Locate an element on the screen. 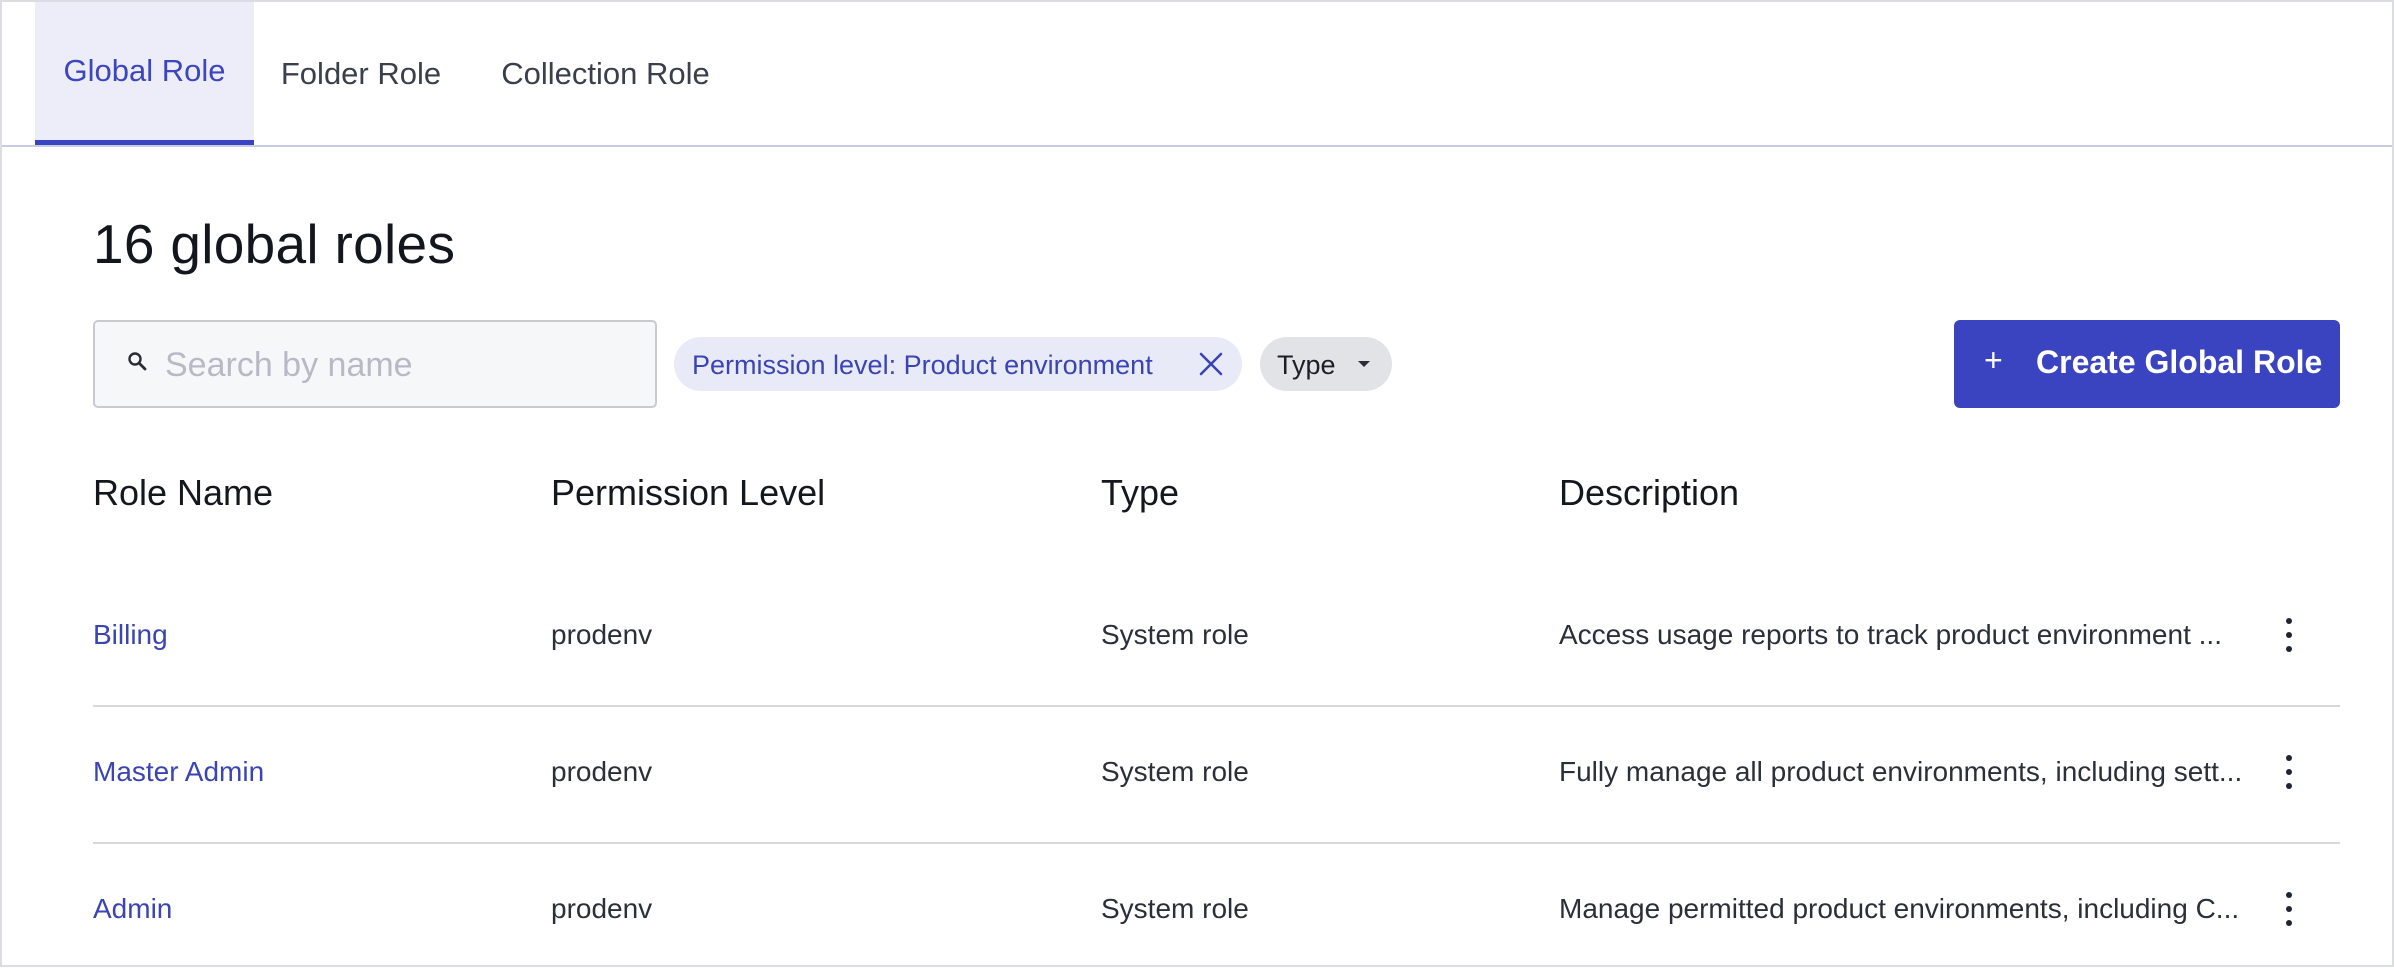 The width and height of the screenshot is (2394, 980). close-icon is located at coordinates (1211, 364).